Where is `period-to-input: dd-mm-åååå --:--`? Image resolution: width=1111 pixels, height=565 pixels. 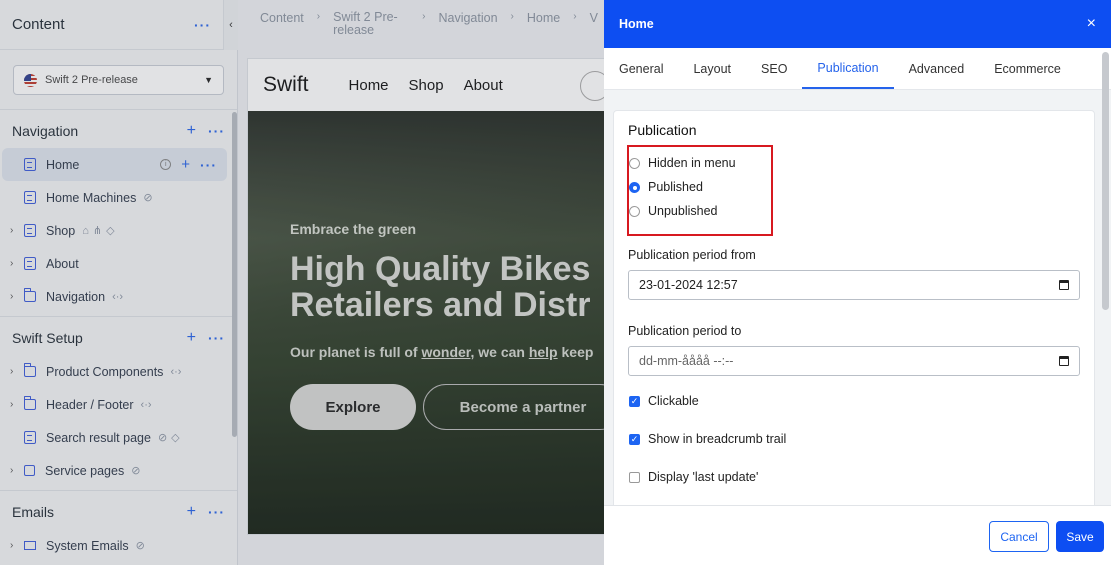 period-to-input: dd-mm-åååå --:-- is located at coordinates (854, 361).